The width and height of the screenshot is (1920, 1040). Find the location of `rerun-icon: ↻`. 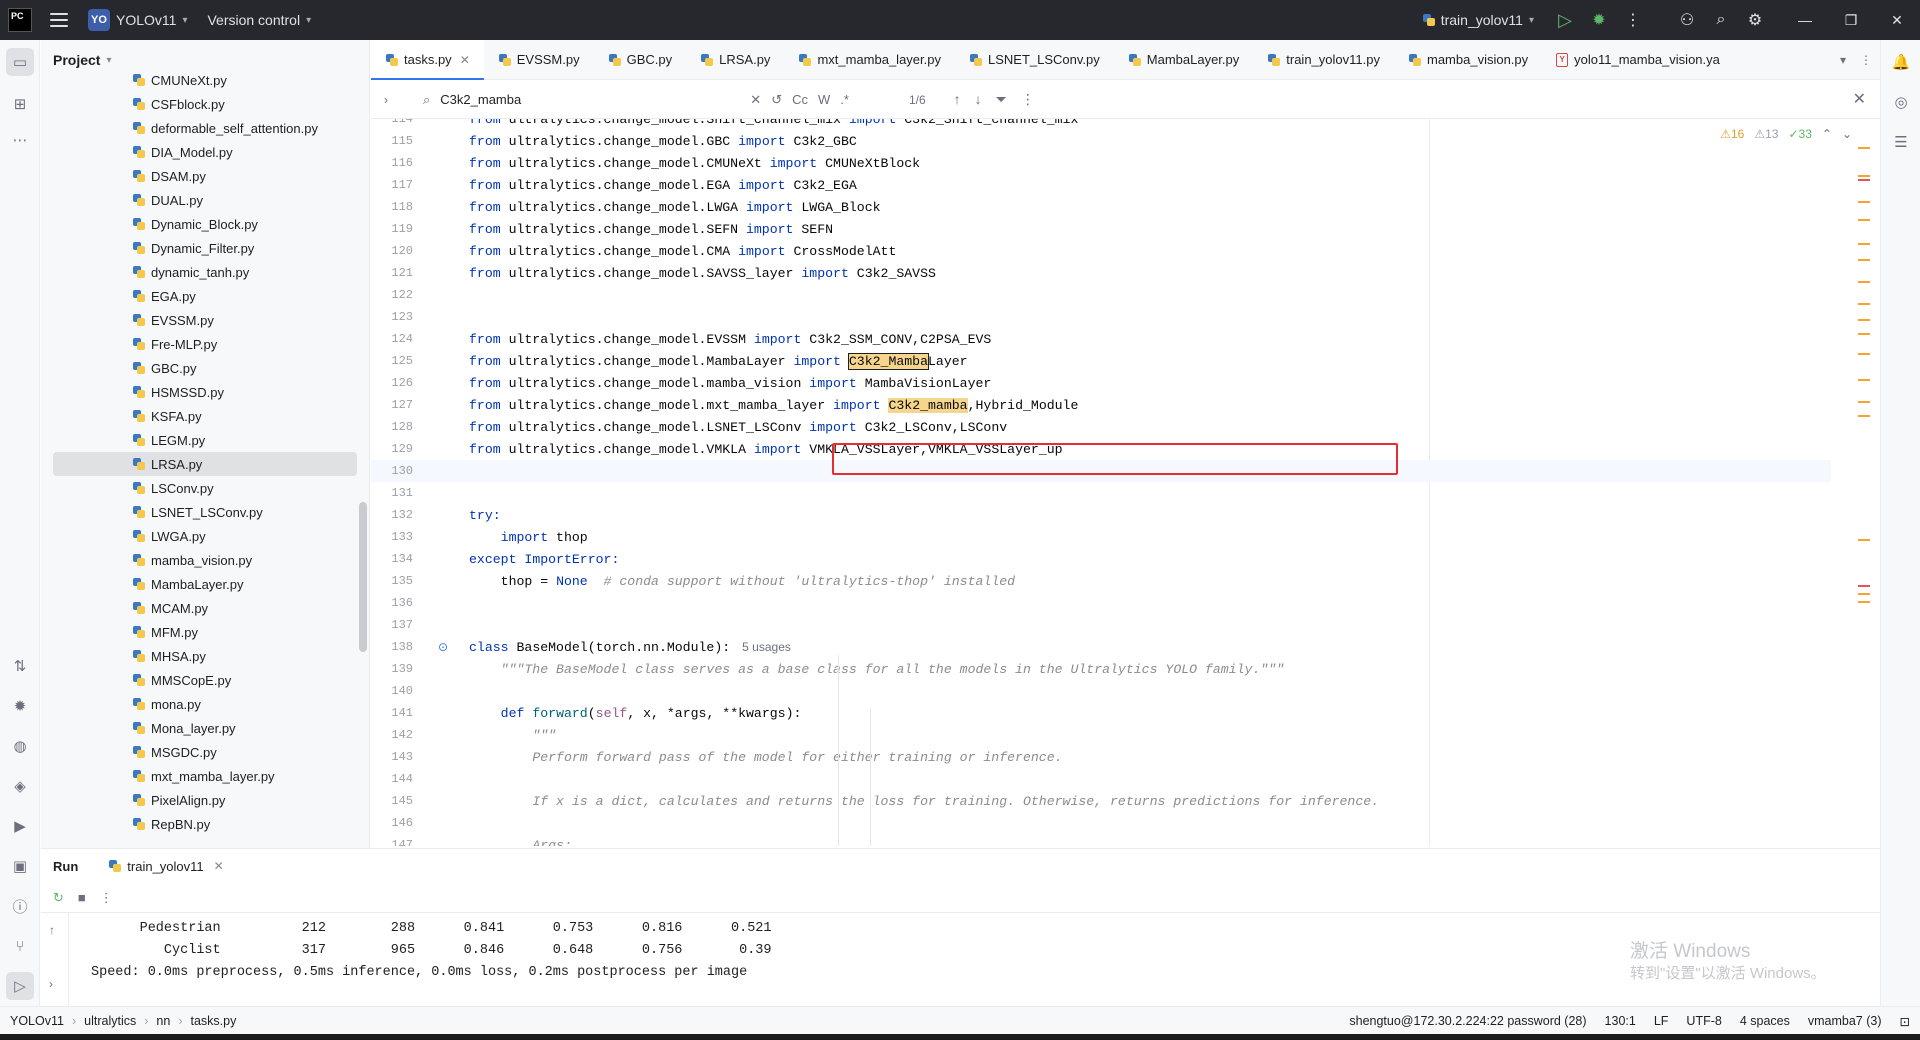

rerun-icon: ↻ is located at coordinates (58, 898).